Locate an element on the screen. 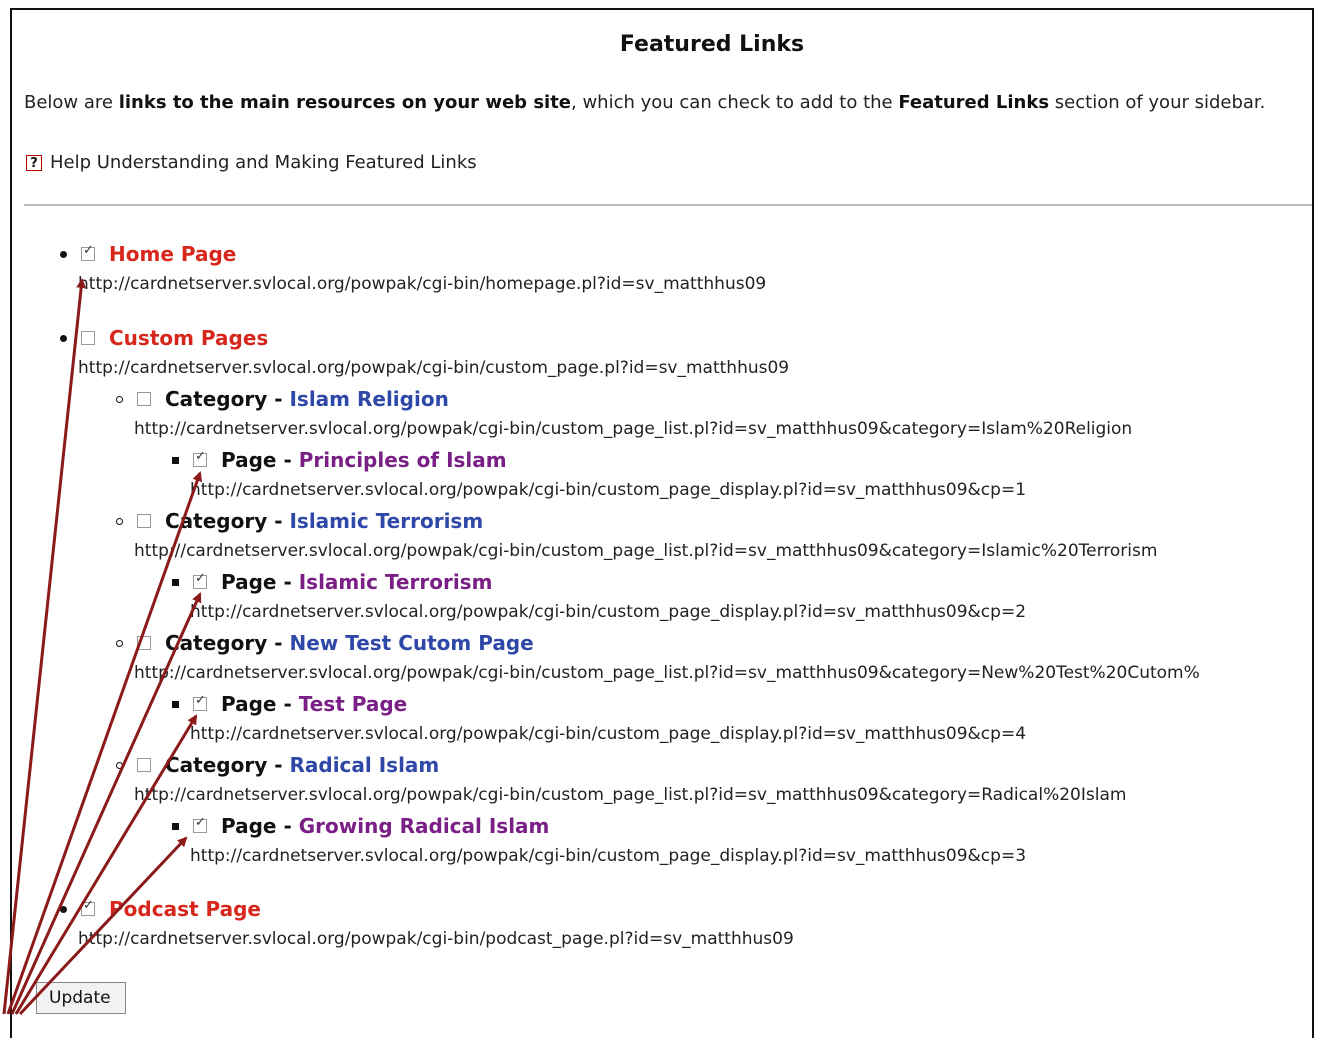 The width and height of the screenshot is (1322, 1038). page-label: Page - Principles of Islam is located at coordinates (364, 460).